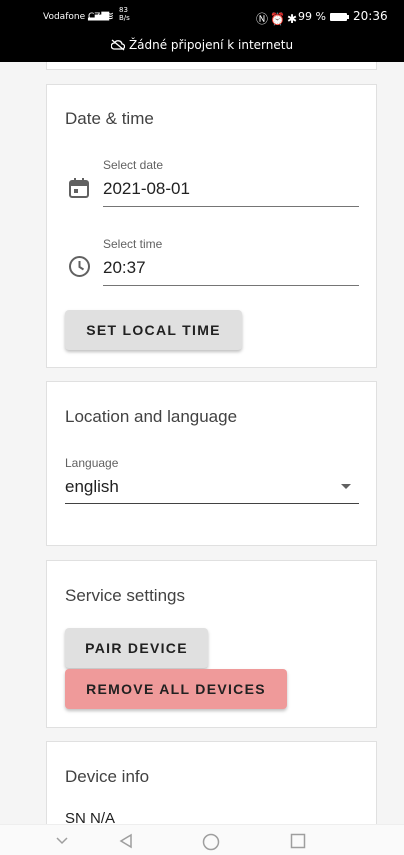 This screenshot has width=404, height=855. I want to click on collapse-icon, so click(62, 840).